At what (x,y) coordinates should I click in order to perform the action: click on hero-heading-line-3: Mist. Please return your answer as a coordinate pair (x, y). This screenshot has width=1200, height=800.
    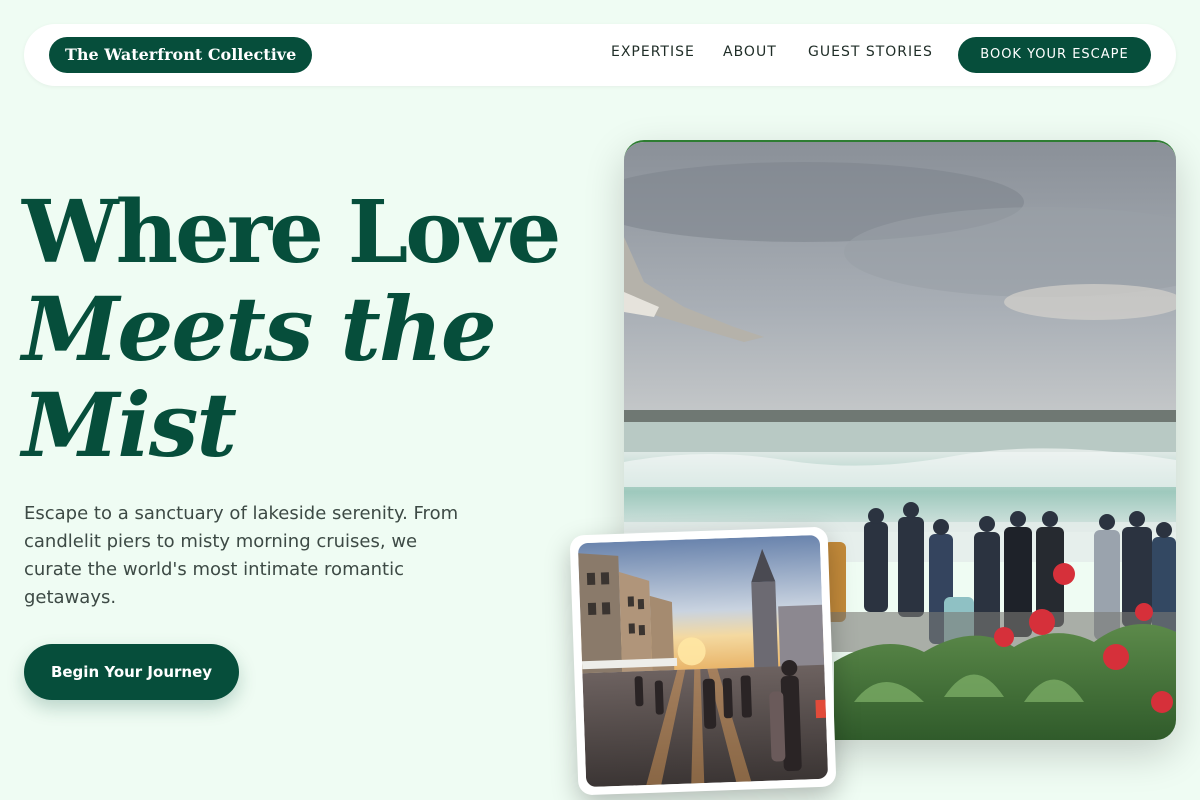
    Looking at the image, I should click on (129, 425).